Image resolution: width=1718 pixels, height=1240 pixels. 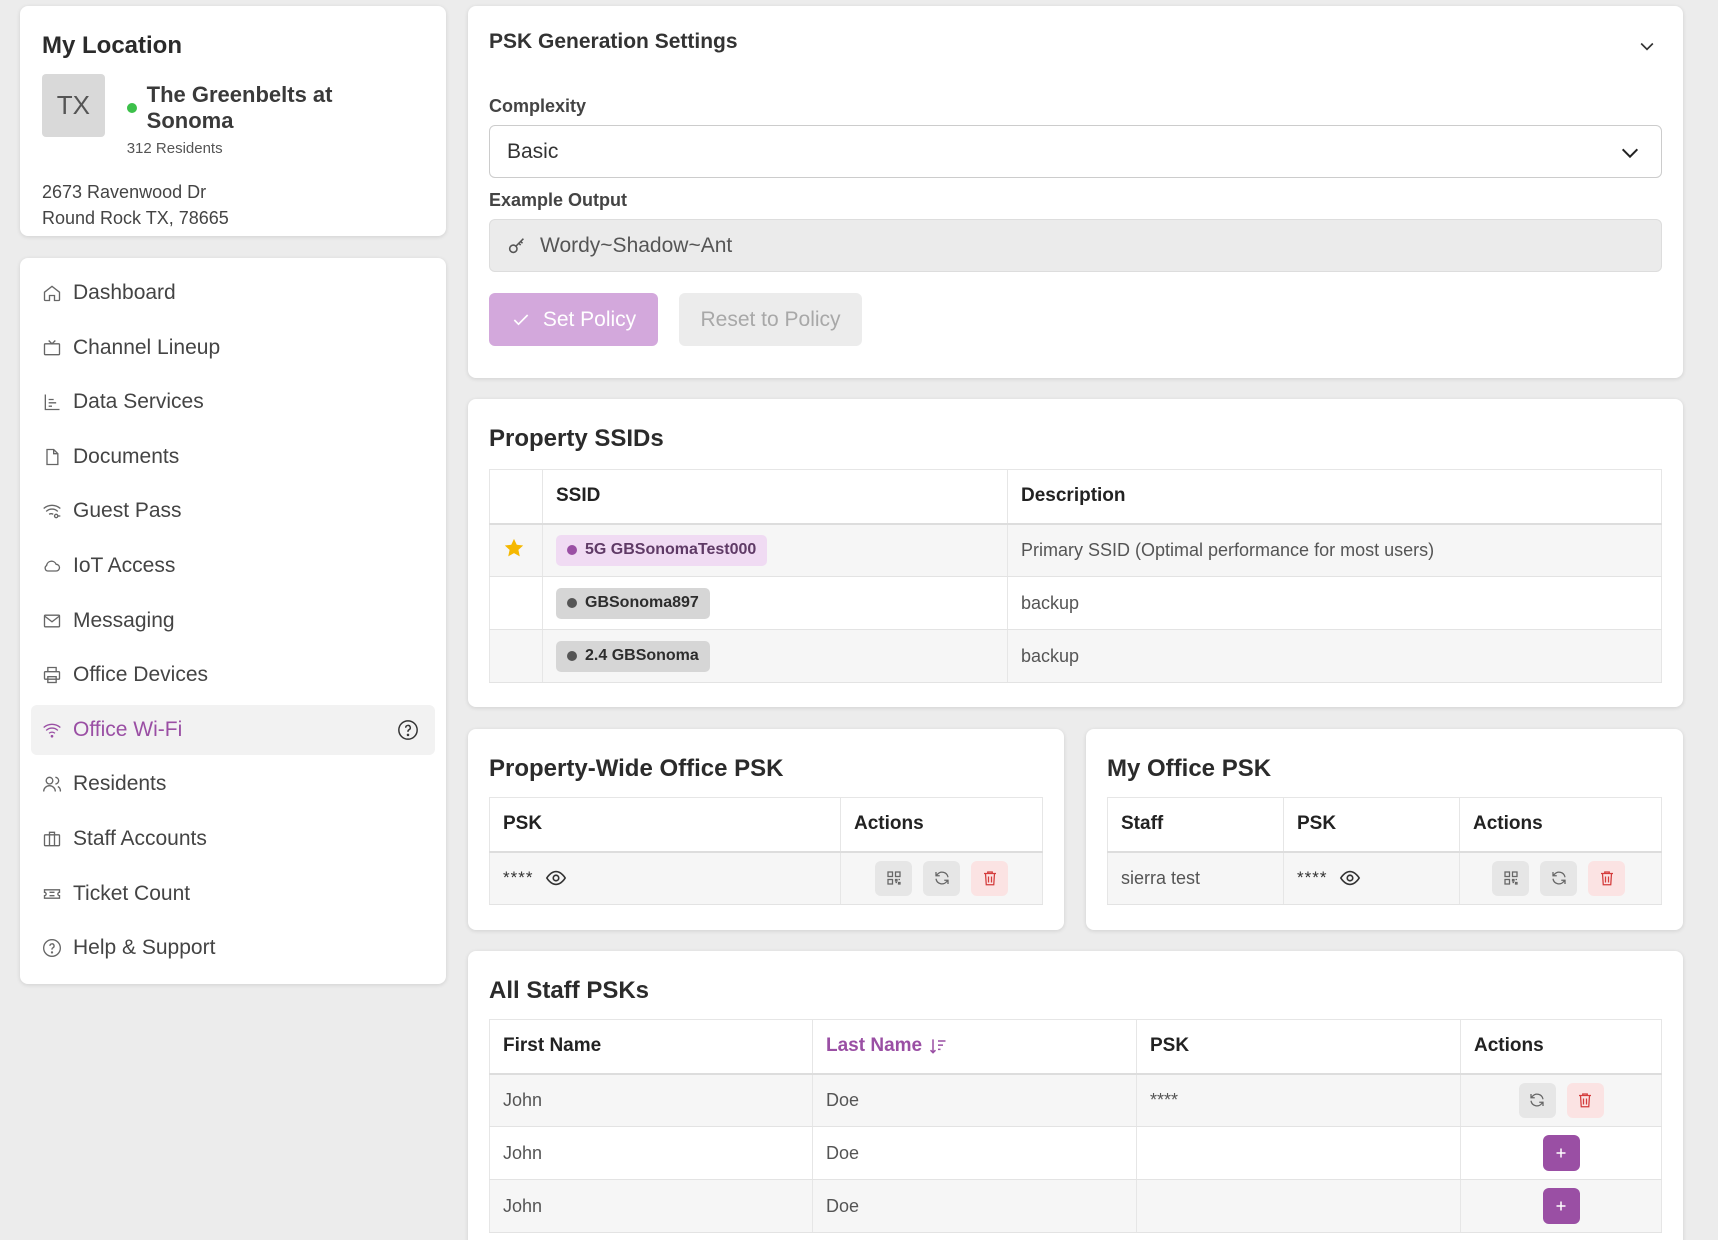 What do you see at coordinates (1298, 1206) in the screenshot?
I see `psk-value` at bounding box center [1298, 1206].